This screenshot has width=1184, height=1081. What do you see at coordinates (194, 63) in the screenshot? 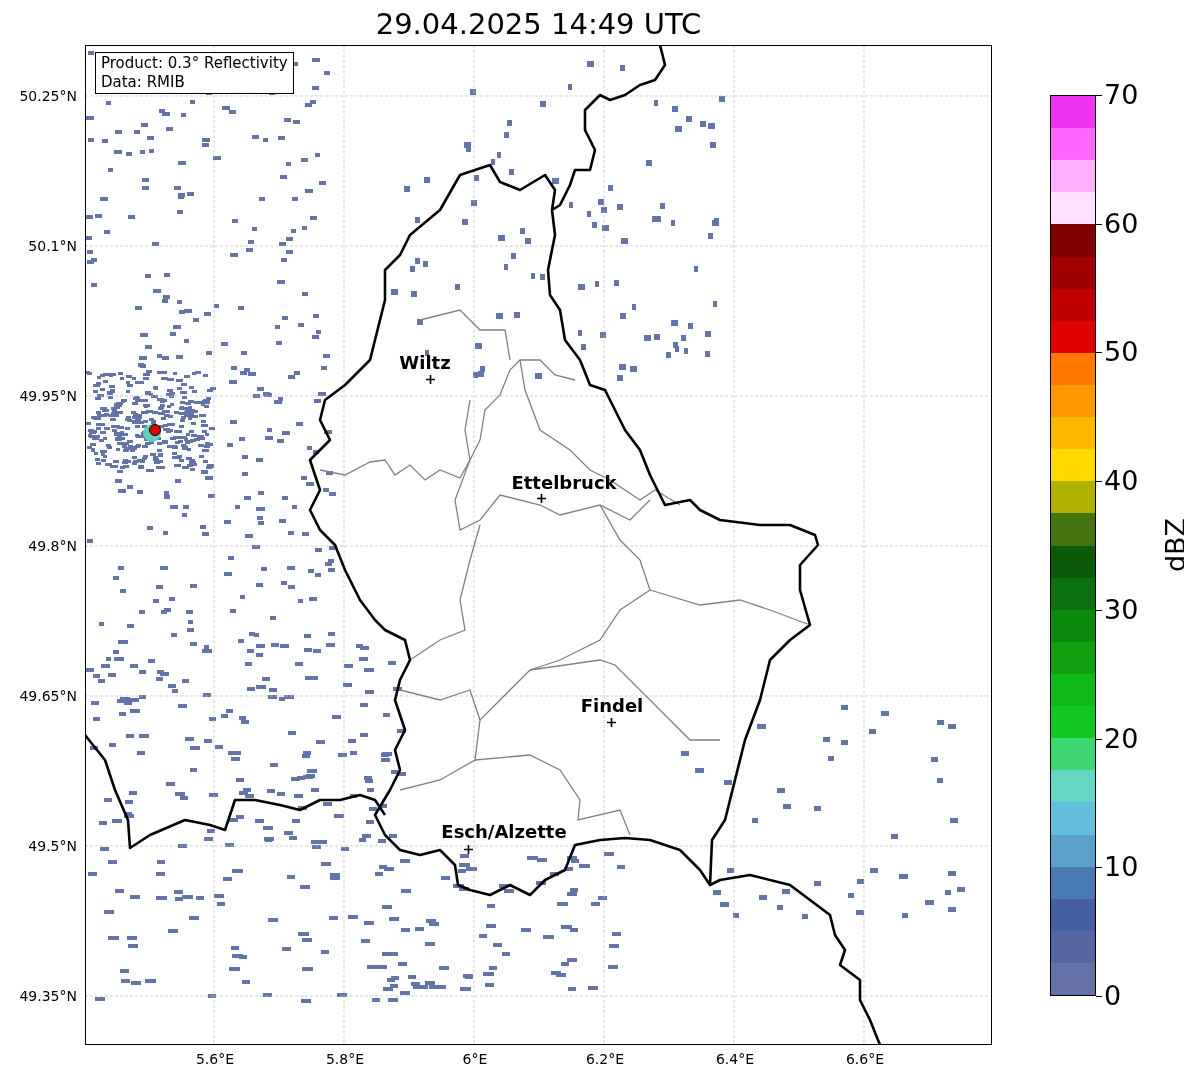
I see `info-text: Product: 0.3° Reflectivity` at bounding box center [194, 63].